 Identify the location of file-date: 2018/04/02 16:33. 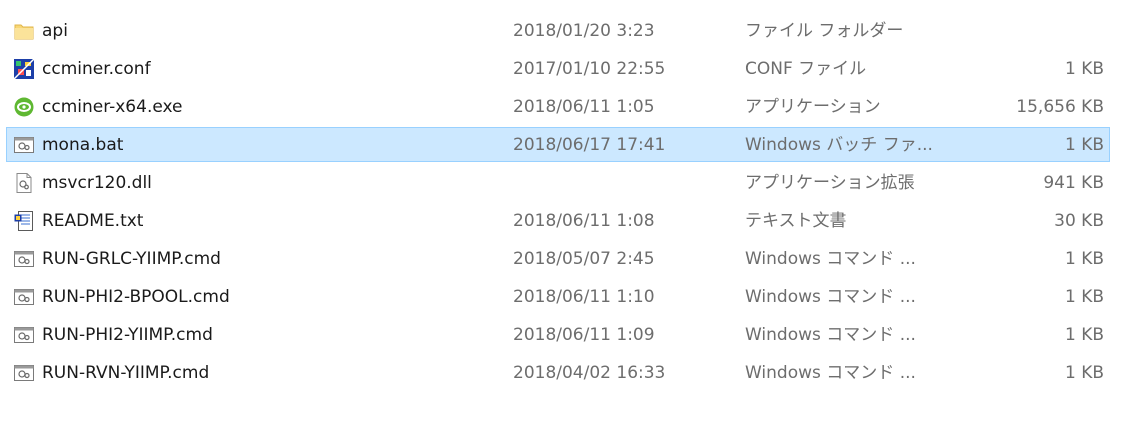
(589, 373).